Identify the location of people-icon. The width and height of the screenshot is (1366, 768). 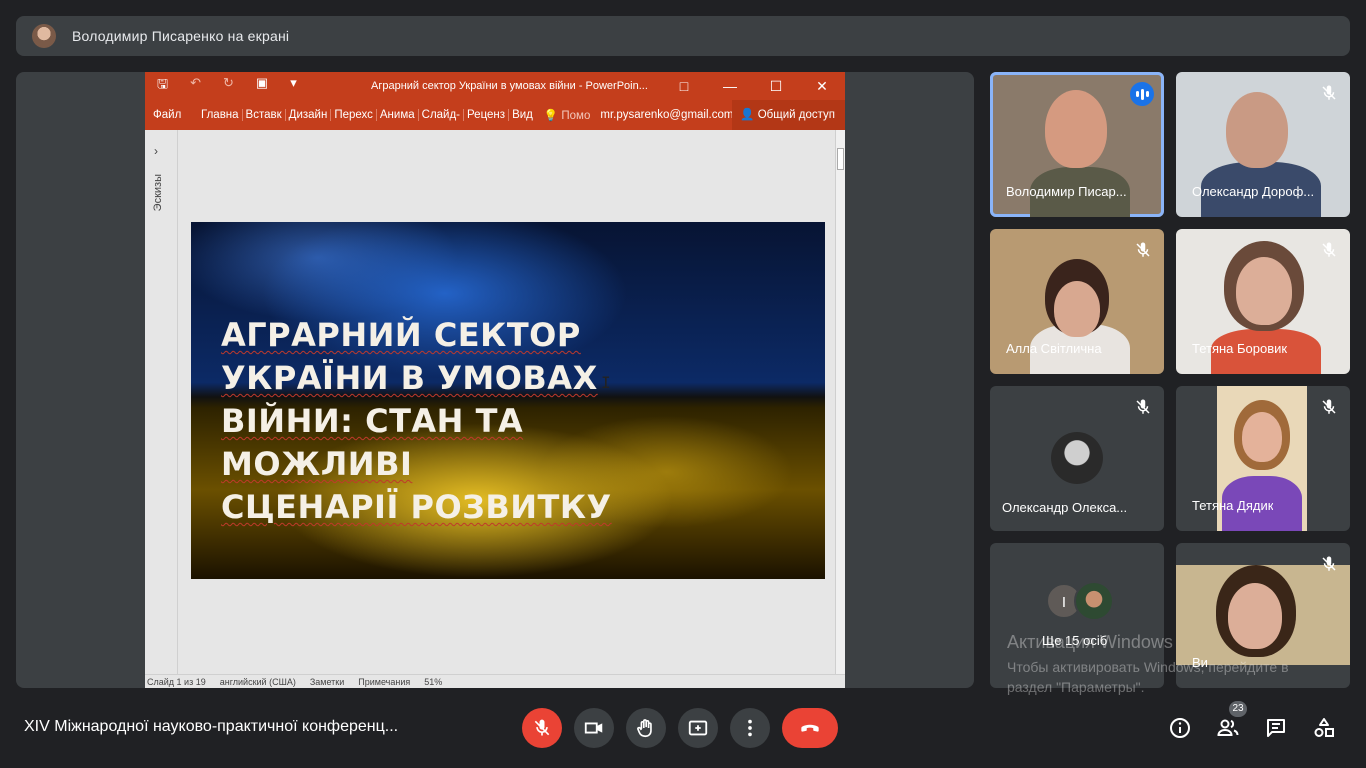
(1228, 727).